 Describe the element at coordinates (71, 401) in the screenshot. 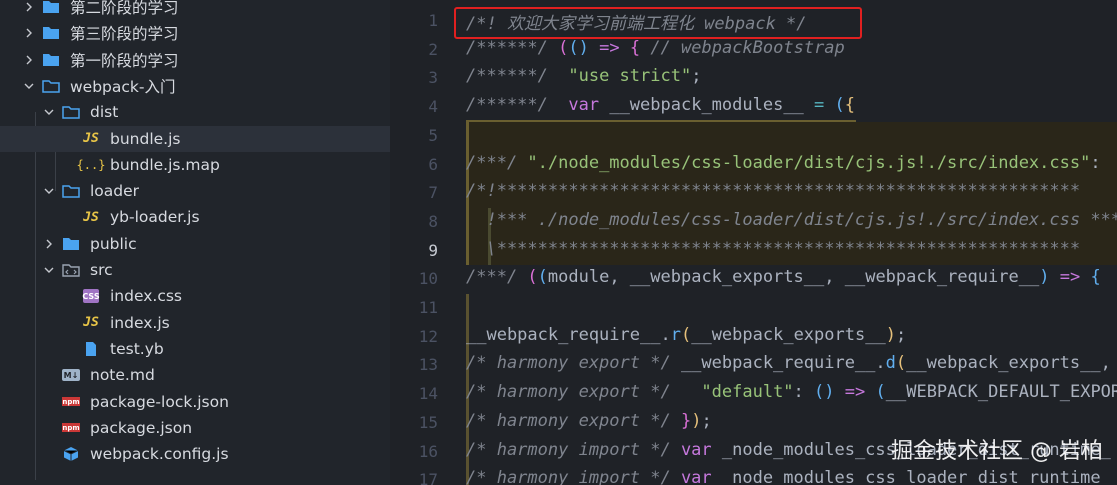

I see `npm-file-icon: npm` at that location.